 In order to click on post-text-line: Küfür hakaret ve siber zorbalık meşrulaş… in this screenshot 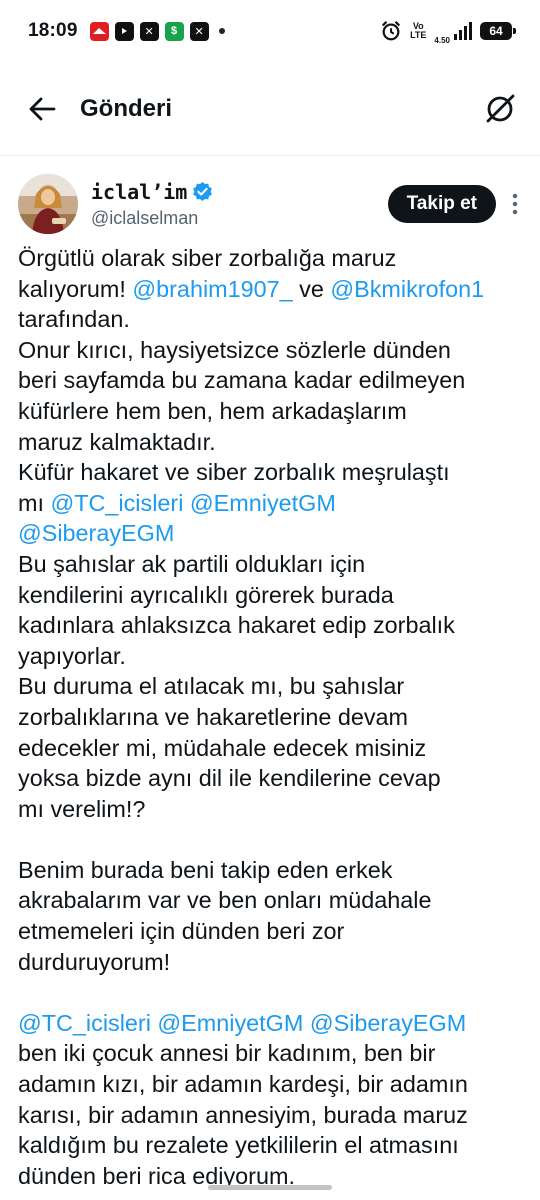, I will do `click(273, 472)`.